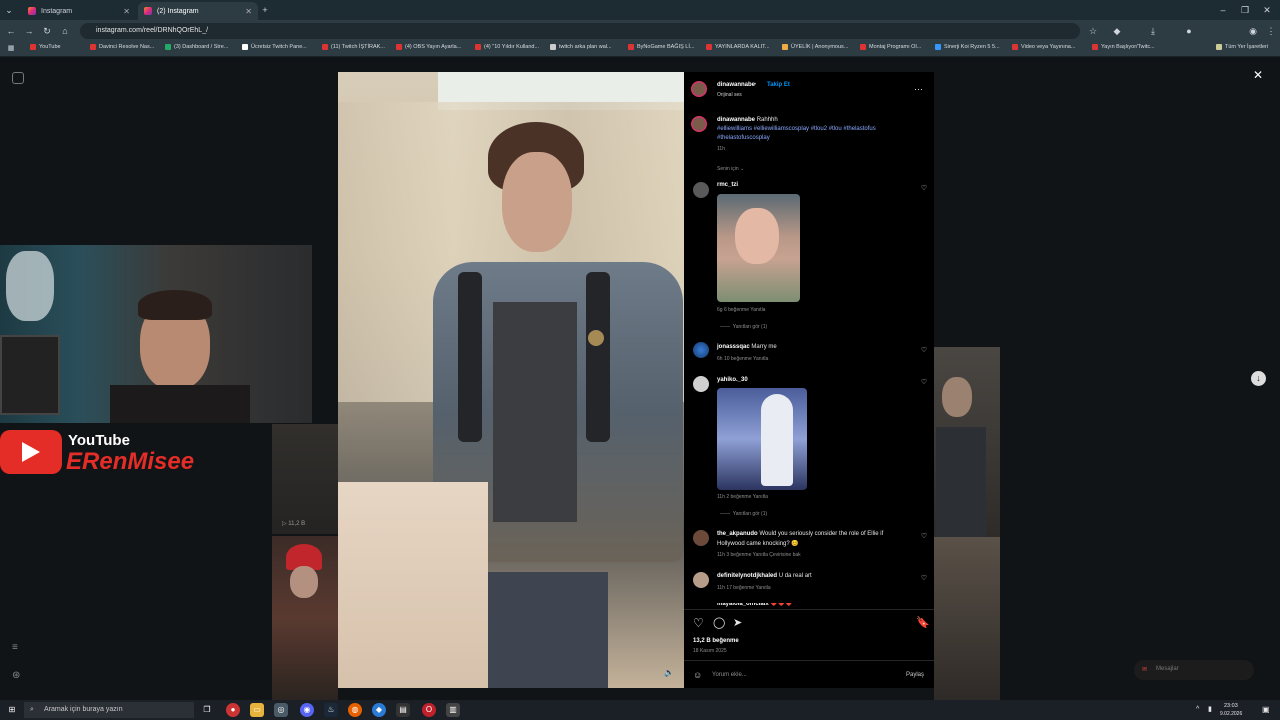  I want to click on more-menu-icon: ≡, so click(15, 647).